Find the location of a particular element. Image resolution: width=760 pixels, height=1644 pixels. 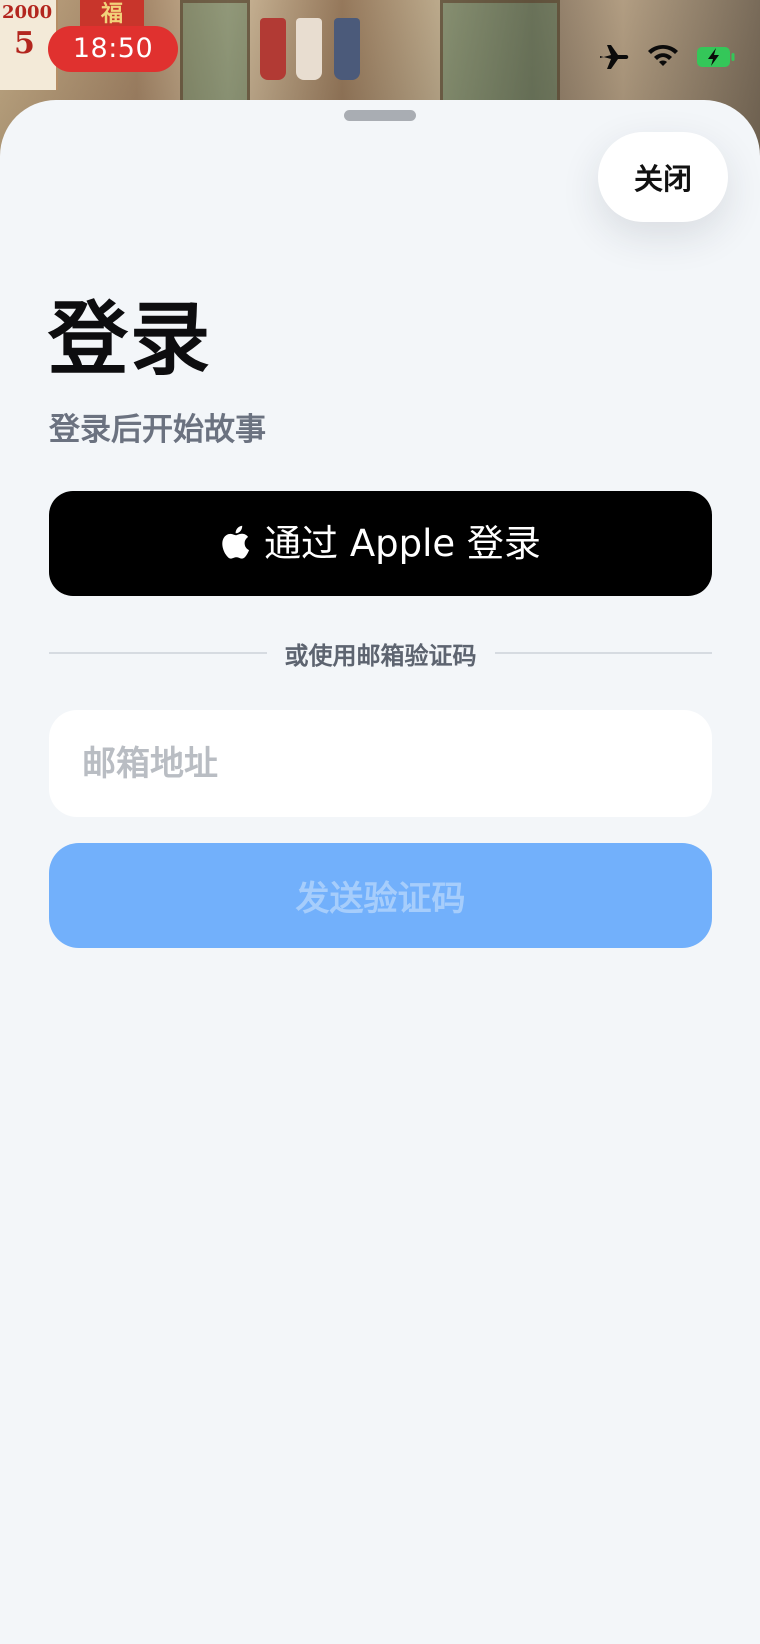

battery-charging-icon is located at coordinates (716, 57).